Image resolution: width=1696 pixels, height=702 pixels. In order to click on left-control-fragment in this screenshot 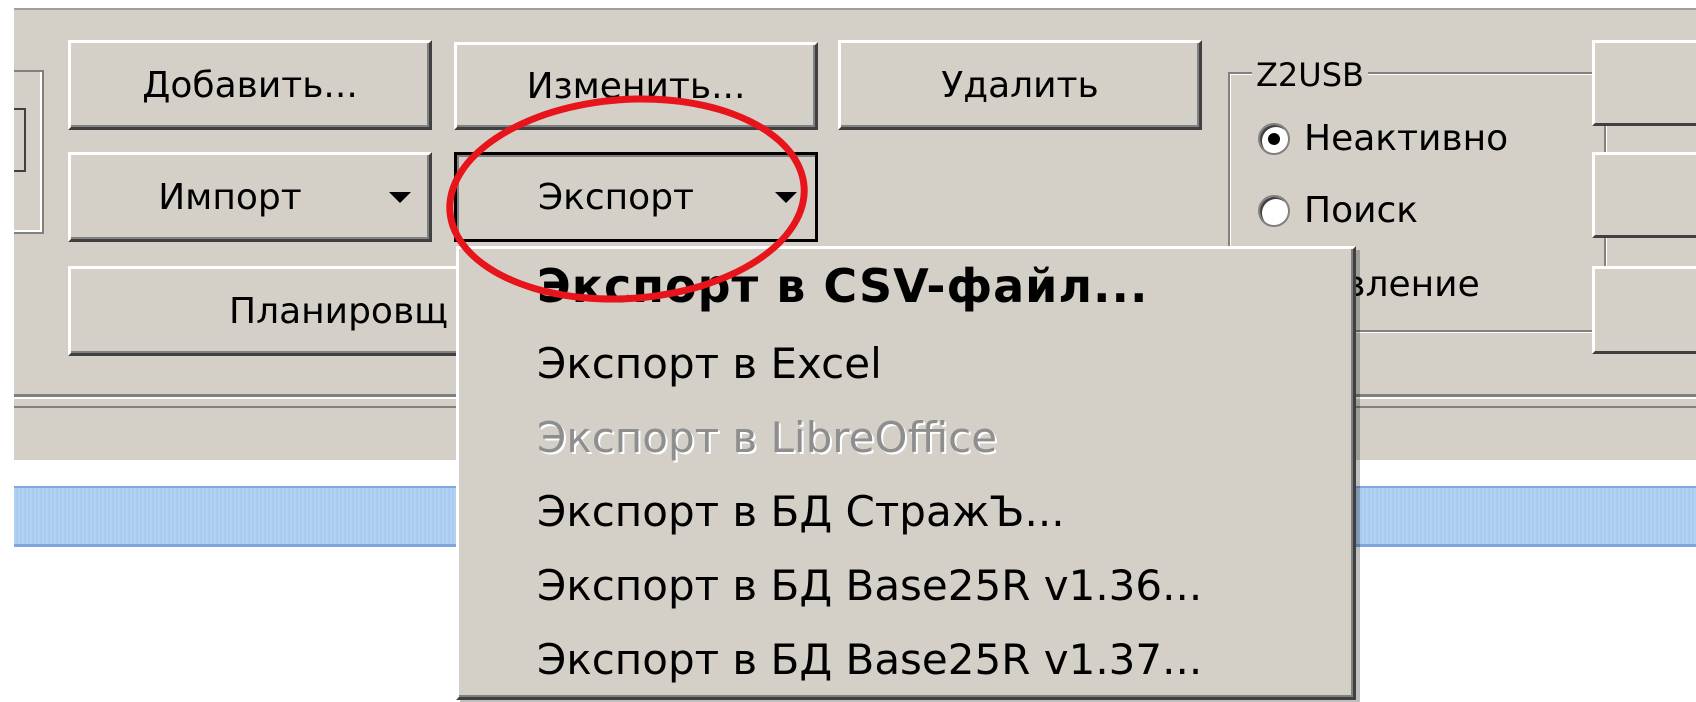, I will do `click(20, 140)`.